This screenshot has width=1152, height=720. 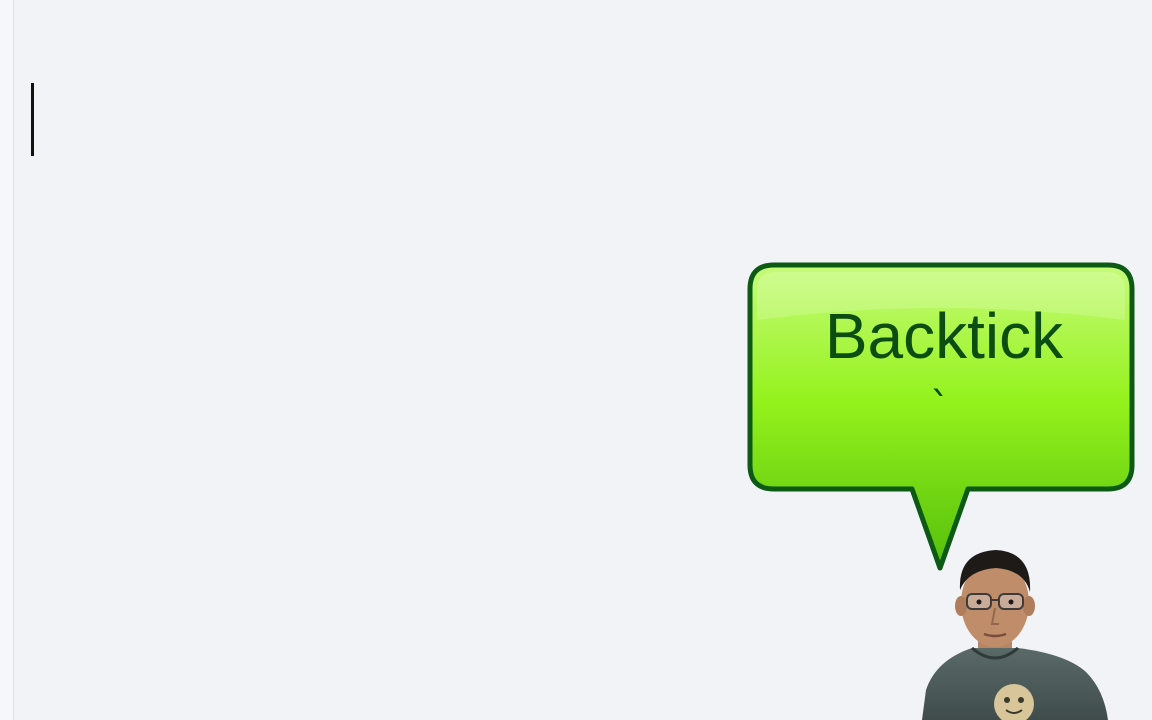 I want to click on person-webcam-icon, so click(x=1015, y=635).